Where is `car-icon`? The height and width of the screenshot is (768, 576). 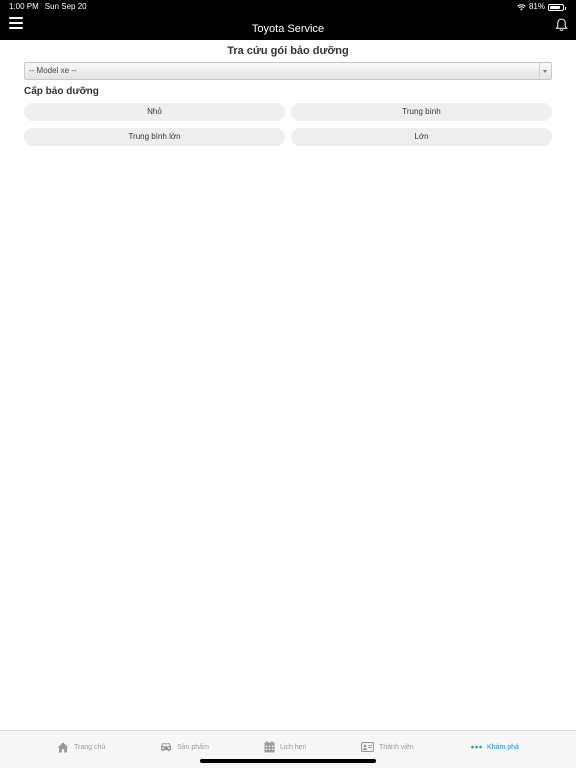
car-icon is located at coordinates (166, 747).